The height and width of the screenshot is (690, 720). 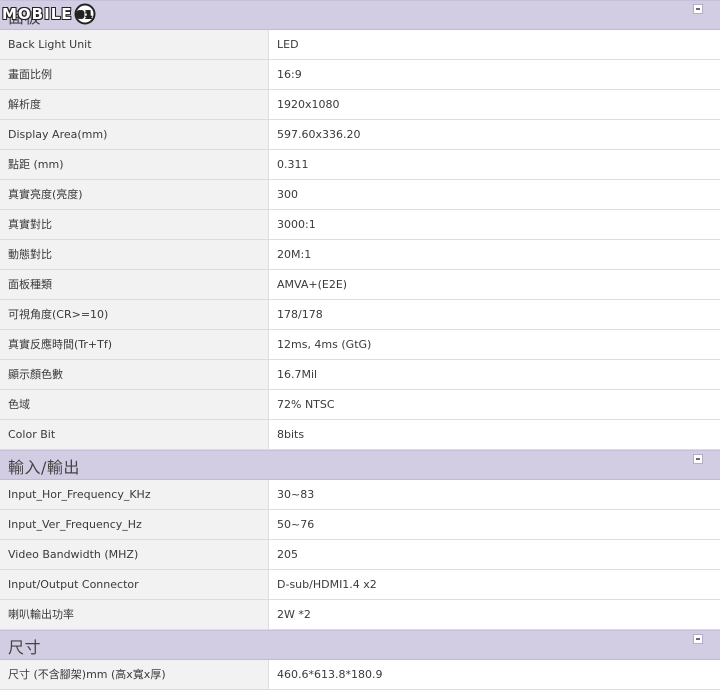 What do you see at coordinates (134, 434) in the screenshot?
I see `spec-label: Color Bit` at bounding box center [134, 434].